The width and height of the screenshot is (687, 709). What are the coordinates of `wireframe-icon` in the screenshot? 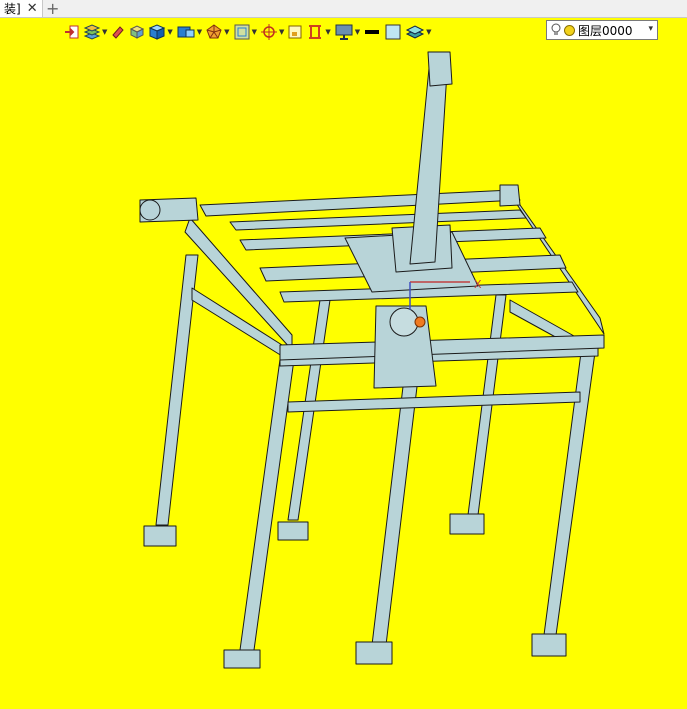 It's located at (242, 32).